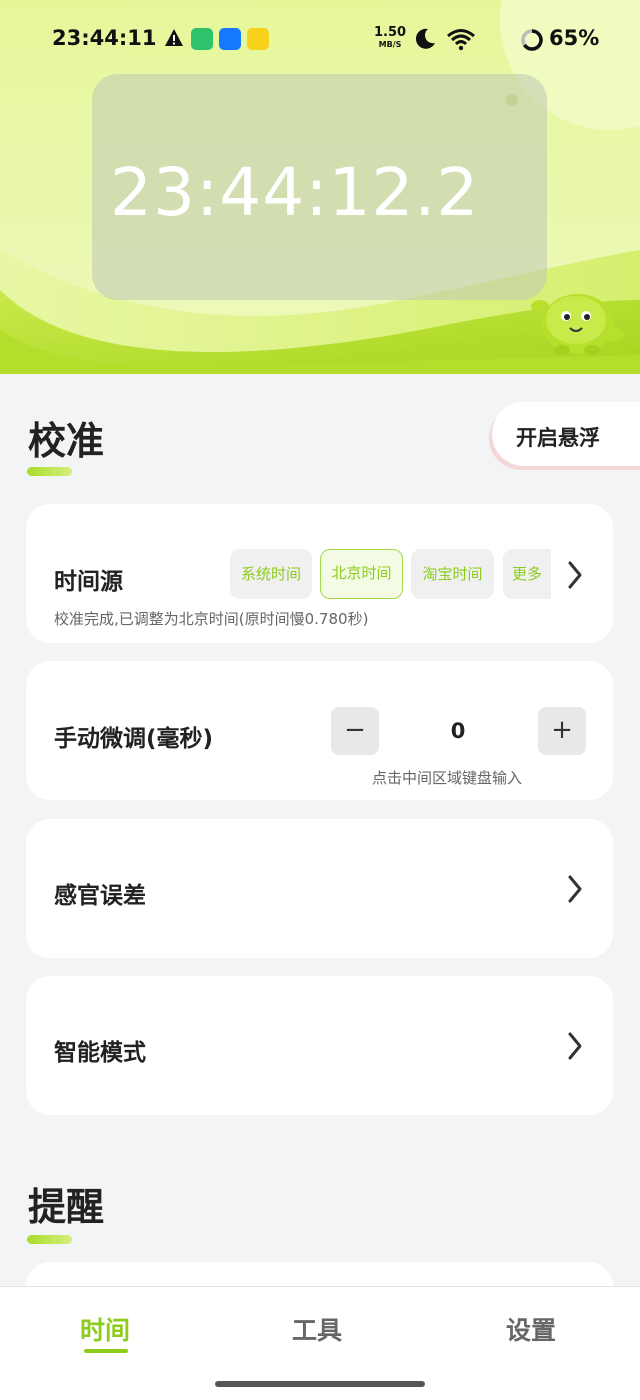 The image size is (640, 1400). What do you see at coordinates (355, 731) in the screenshot?
I see `decrement-button: −` at bounding box center [355, 731].